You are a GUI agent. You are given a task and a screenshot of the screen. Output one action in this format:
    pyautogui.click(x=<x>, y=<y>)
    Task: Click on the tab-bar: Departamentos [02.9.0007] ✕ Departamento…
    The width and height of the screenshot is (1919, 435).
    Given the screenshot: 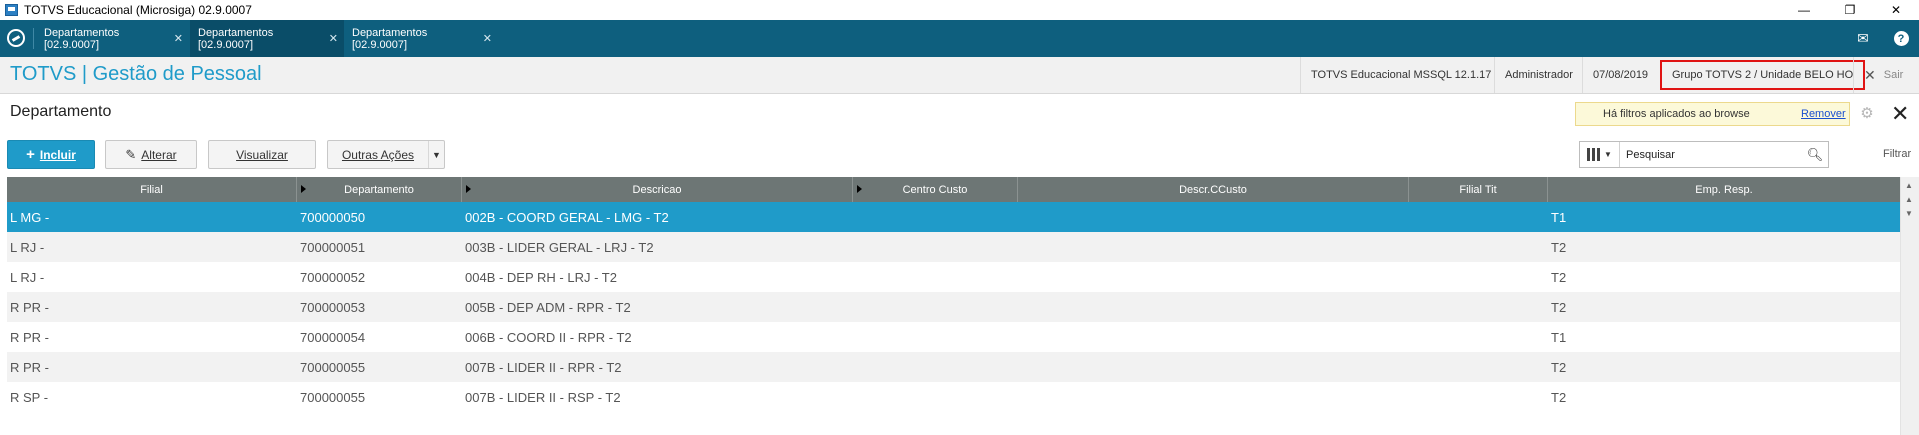 What is the action you would take?
    pyautogui.click(x=959, y=38)
    